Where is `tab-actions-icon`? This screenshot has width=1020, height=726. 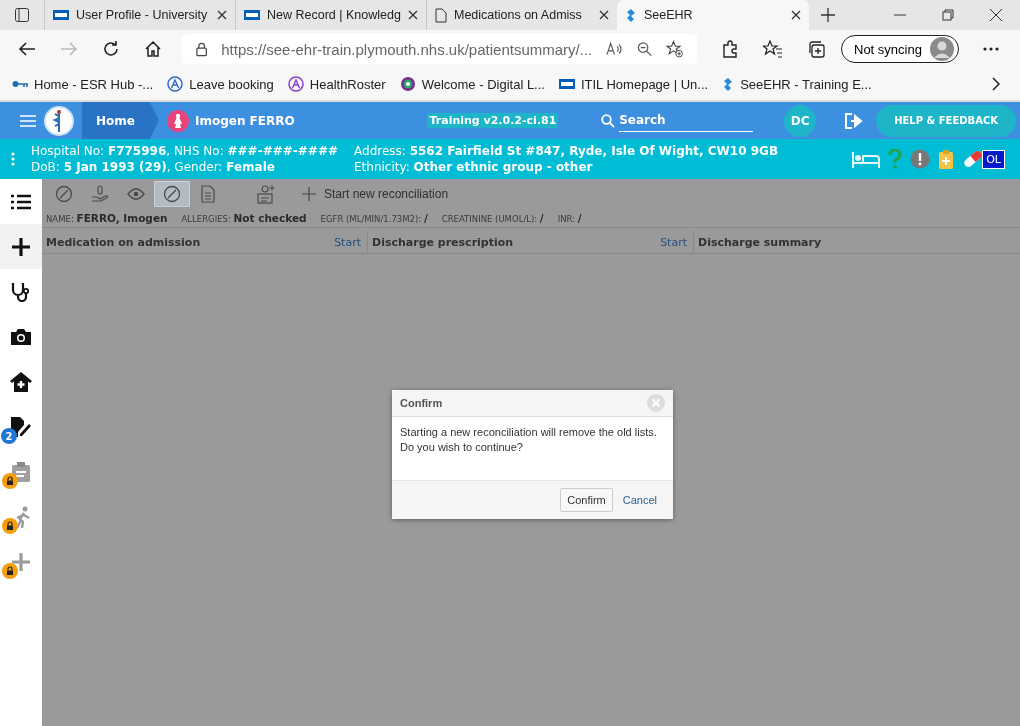 tab-actions-icon is located at coordinates (22, 15).